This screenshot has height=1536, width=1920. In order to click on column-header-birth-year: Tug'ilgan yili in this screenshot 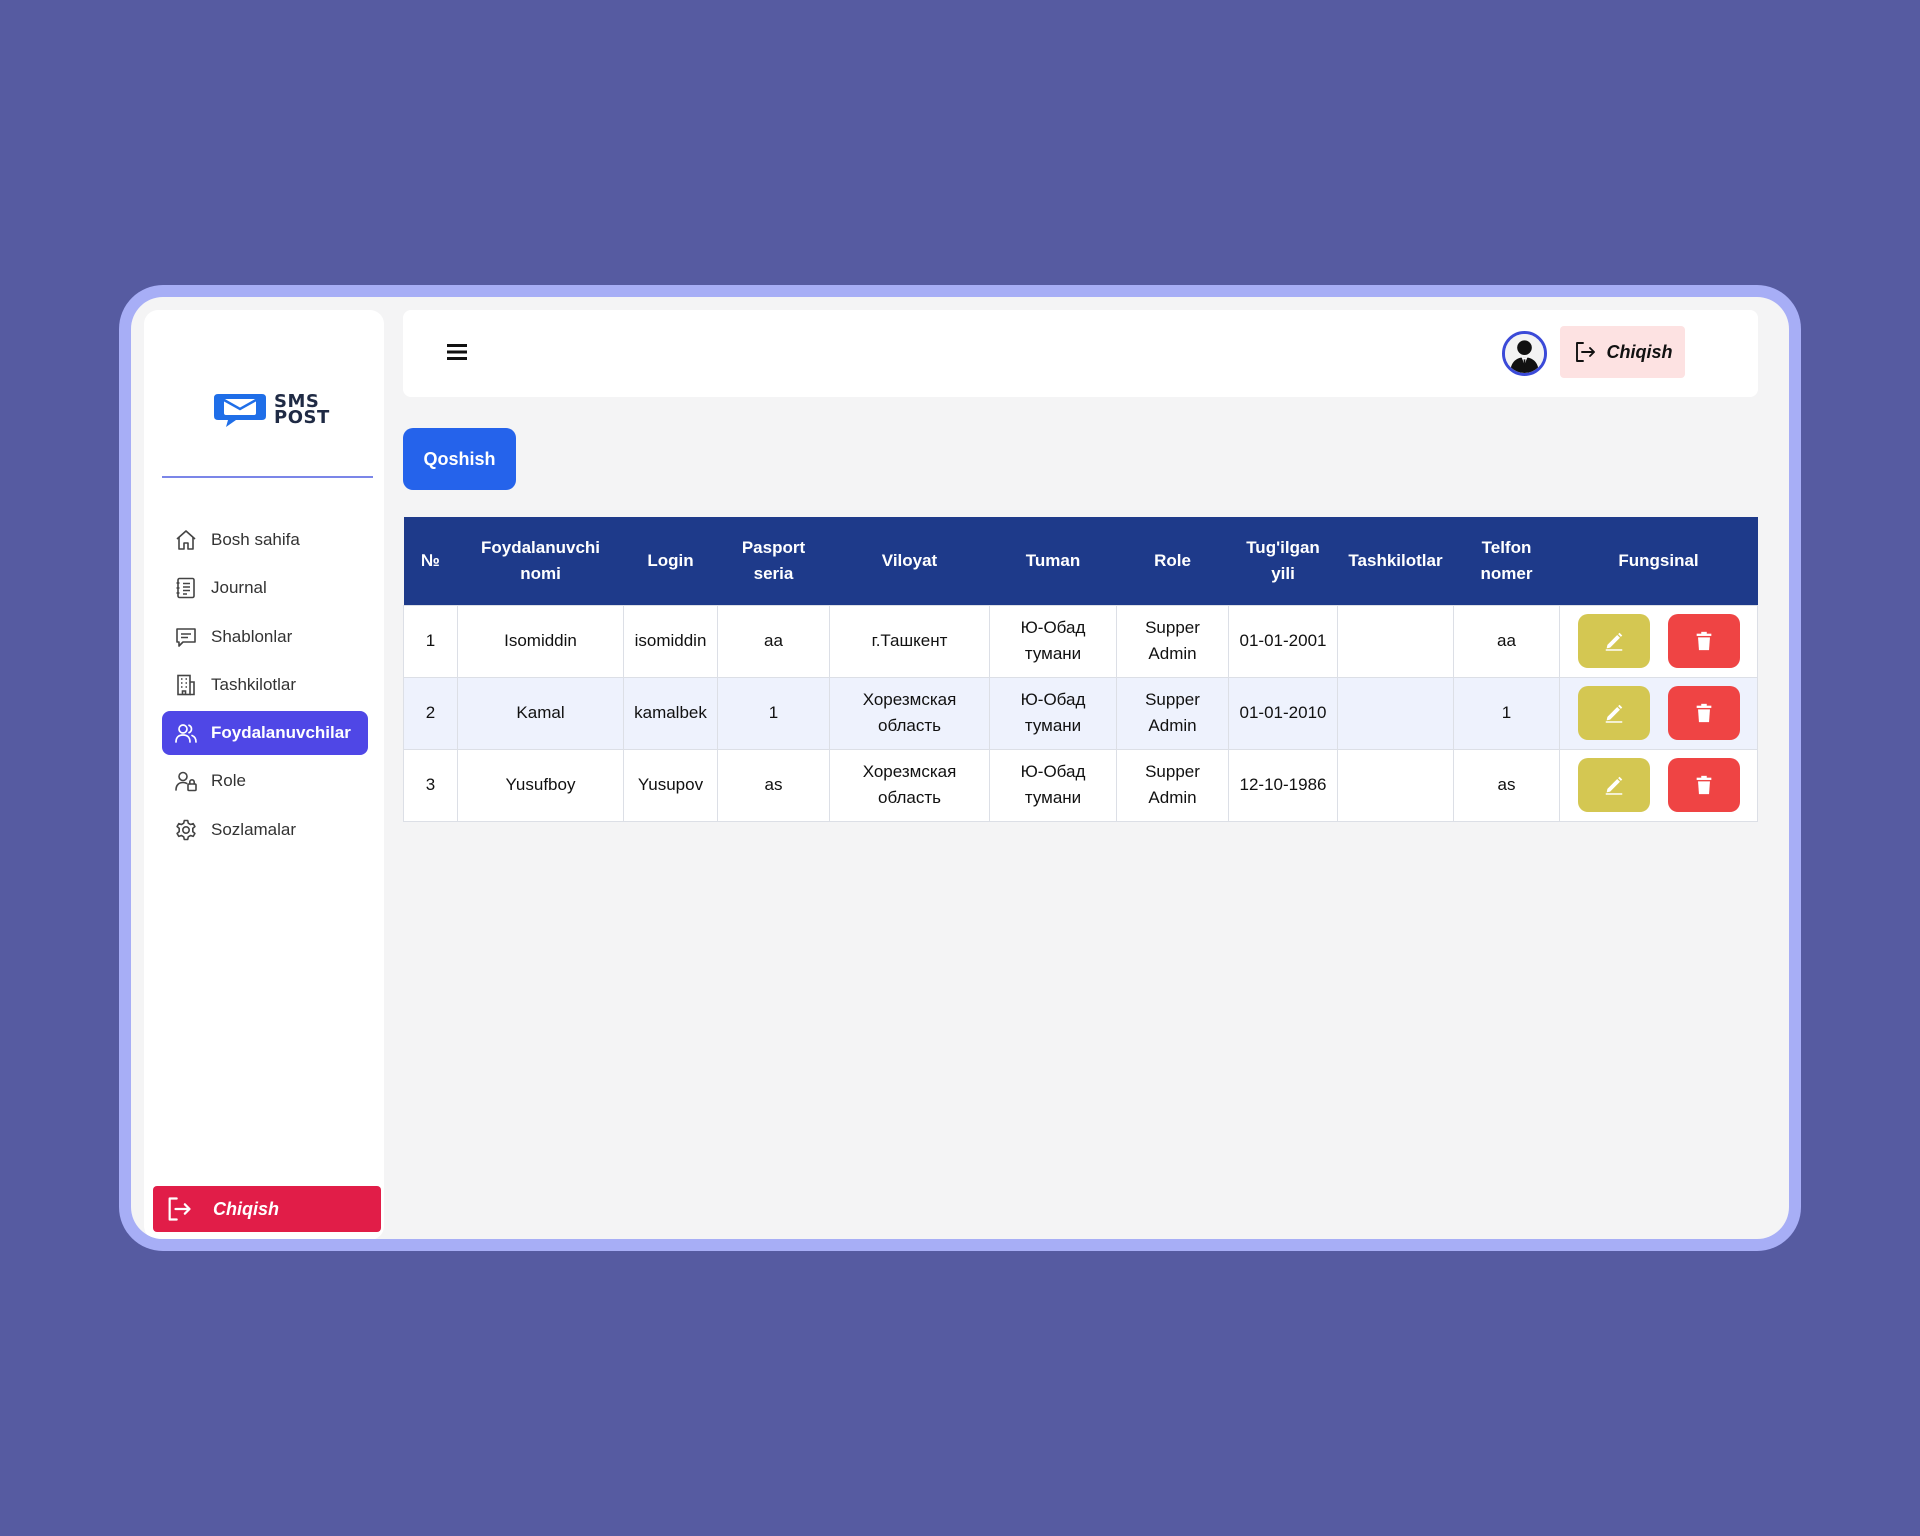, I will do `click(1283, 560)`.